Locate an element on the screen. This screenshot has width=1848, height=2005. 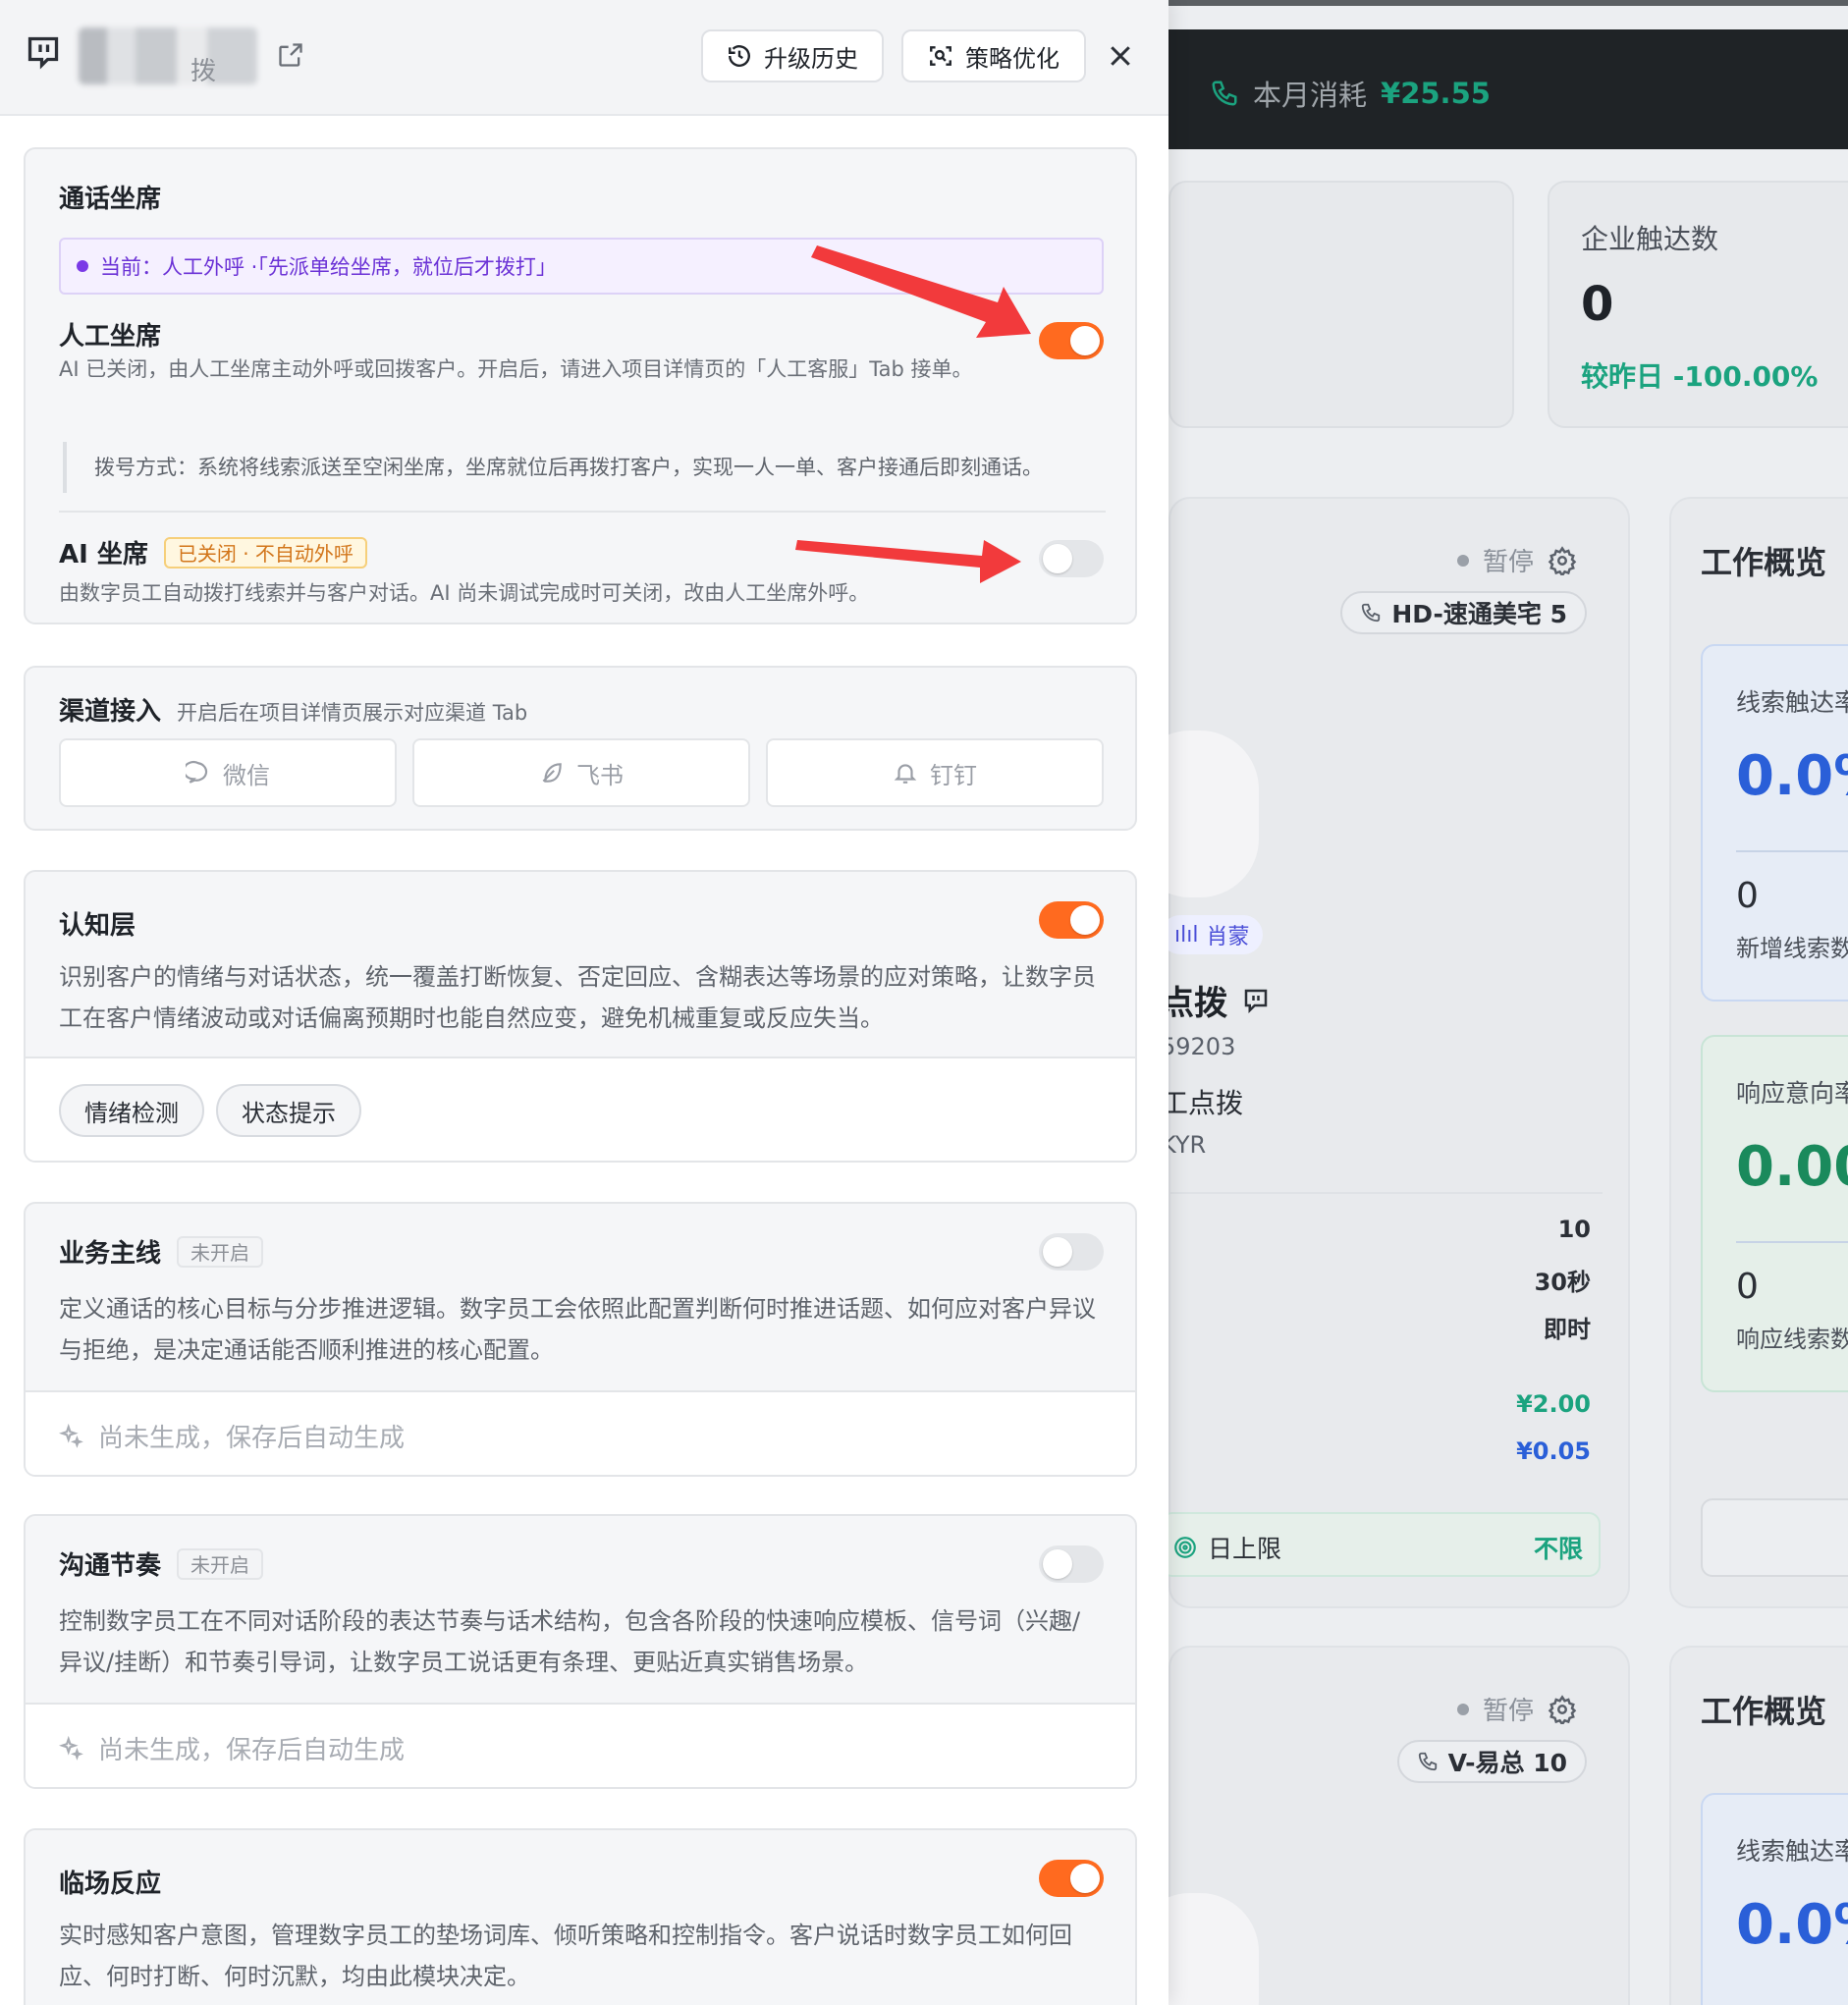
stat-value: ¥2.00 is located at coordinates (1554, 1404).